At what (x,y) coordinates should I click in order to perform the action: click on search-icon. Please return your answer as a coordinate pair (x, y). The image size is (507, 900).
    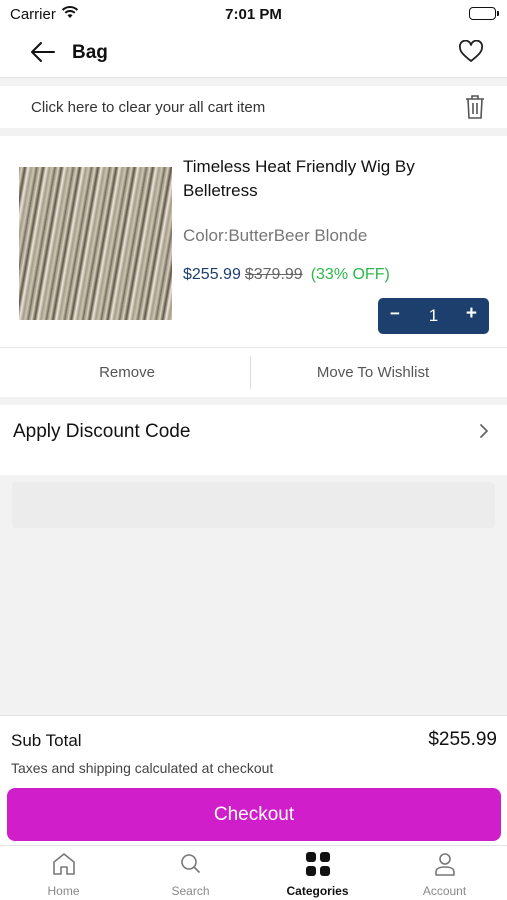
    Looking at the image, I should click on (191, 864).